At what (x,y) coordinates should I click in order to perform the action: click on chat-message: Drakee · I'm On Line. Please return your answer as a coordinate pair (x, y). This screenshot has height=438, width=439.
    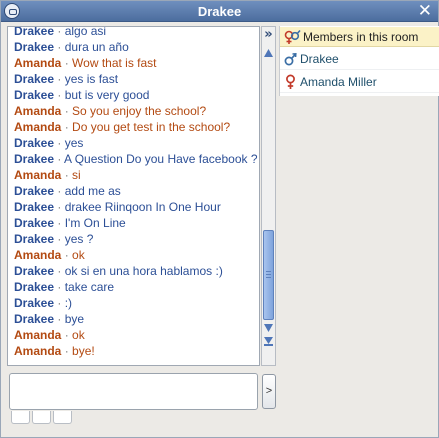
    Looking at the image, I should click on (133, 223).